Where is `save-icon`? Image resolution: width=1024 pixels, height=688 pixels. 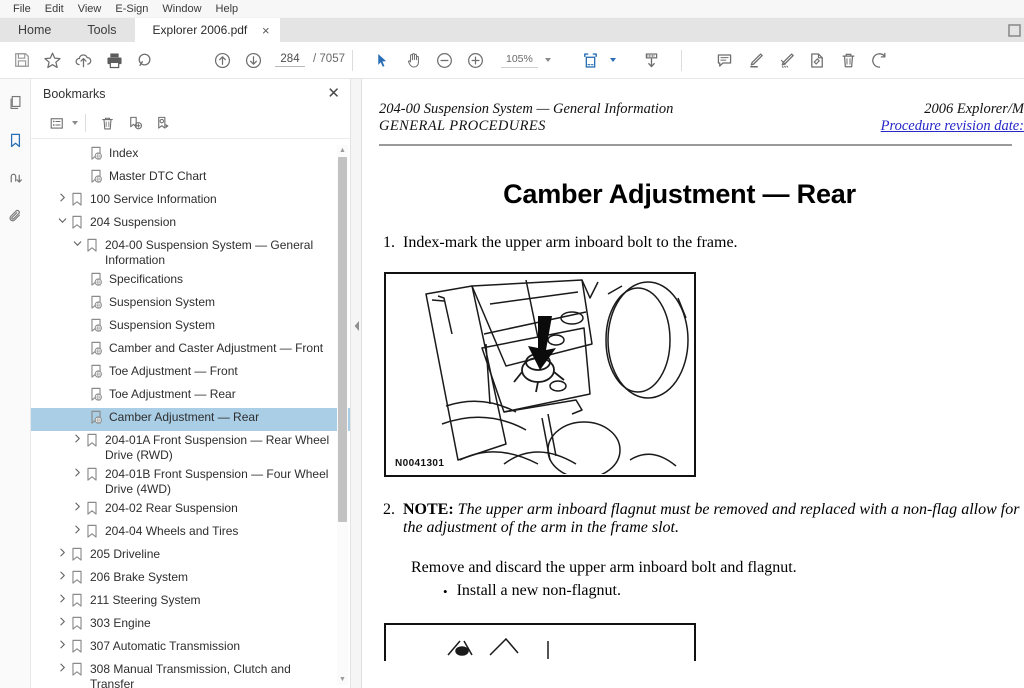
save-icon is located at coordinates (21, 60).